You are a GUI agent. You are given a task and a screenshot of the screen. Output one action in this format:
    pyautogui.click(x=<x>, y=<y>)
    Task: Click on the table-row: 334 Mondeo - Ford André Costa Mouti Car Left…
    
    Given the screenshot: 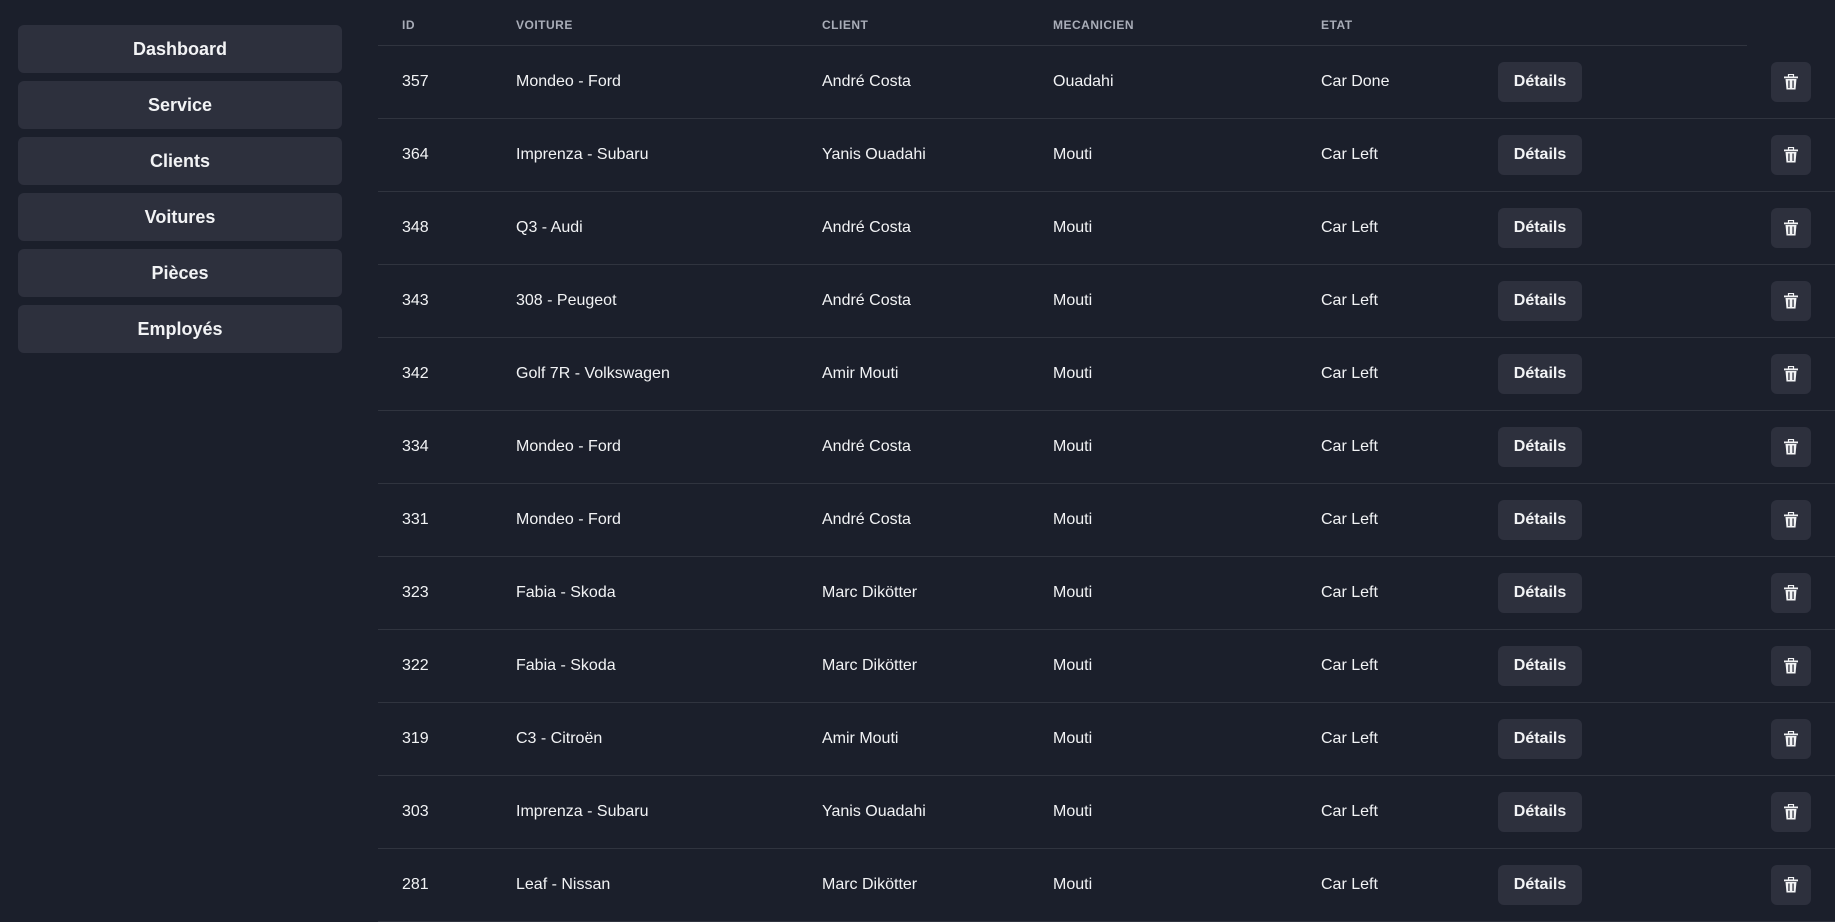 What is the action you would take?
    pyautogui.click(x=1106, y=447)
    